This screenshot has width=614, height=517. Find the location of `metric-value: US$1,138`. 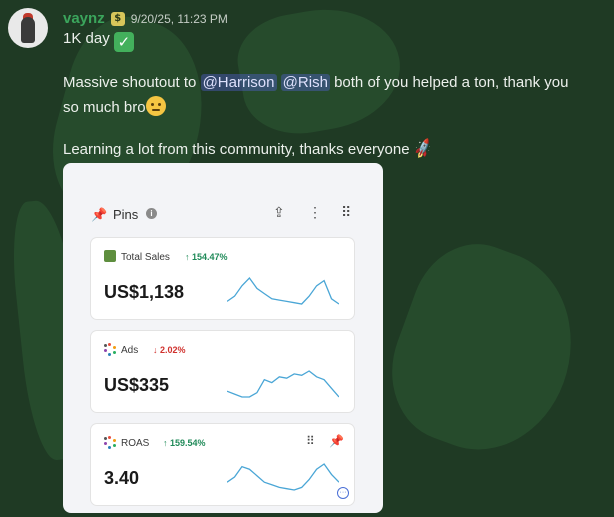

metric-value: US$1,138 is located at coordinates (144, 292).